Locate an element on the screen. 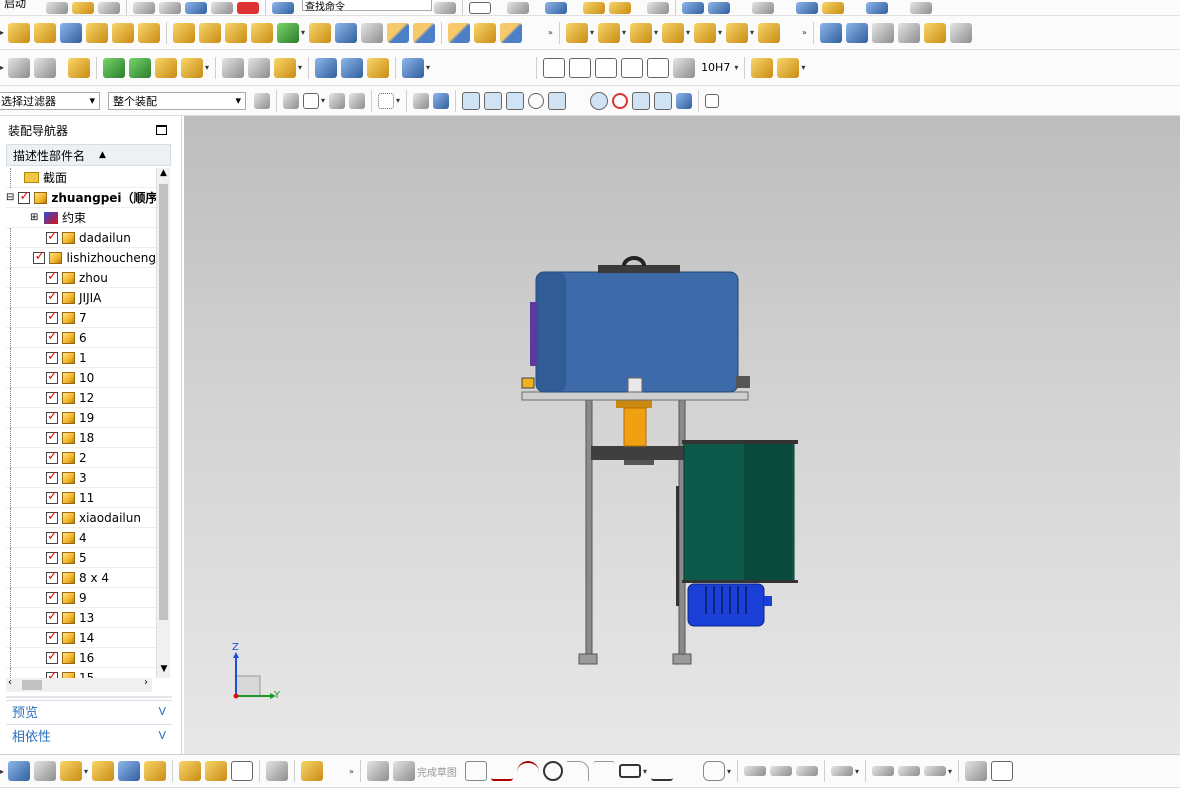 Image resolution: width=1180 pixels, height=788 pixels. tree-row: 15 is located at coordinates (81, 672).